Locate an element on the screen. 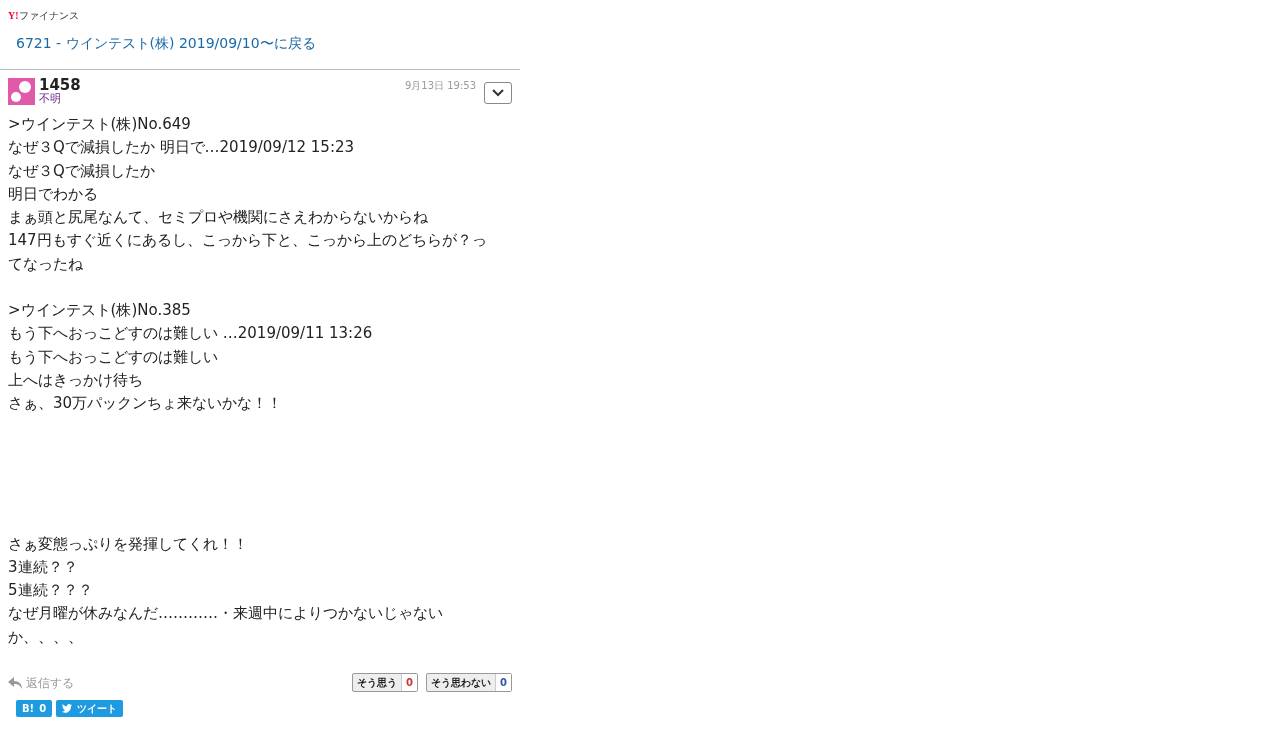  body-text: >ウインテスト(株)No.385 is located at coordinates (100, 311).